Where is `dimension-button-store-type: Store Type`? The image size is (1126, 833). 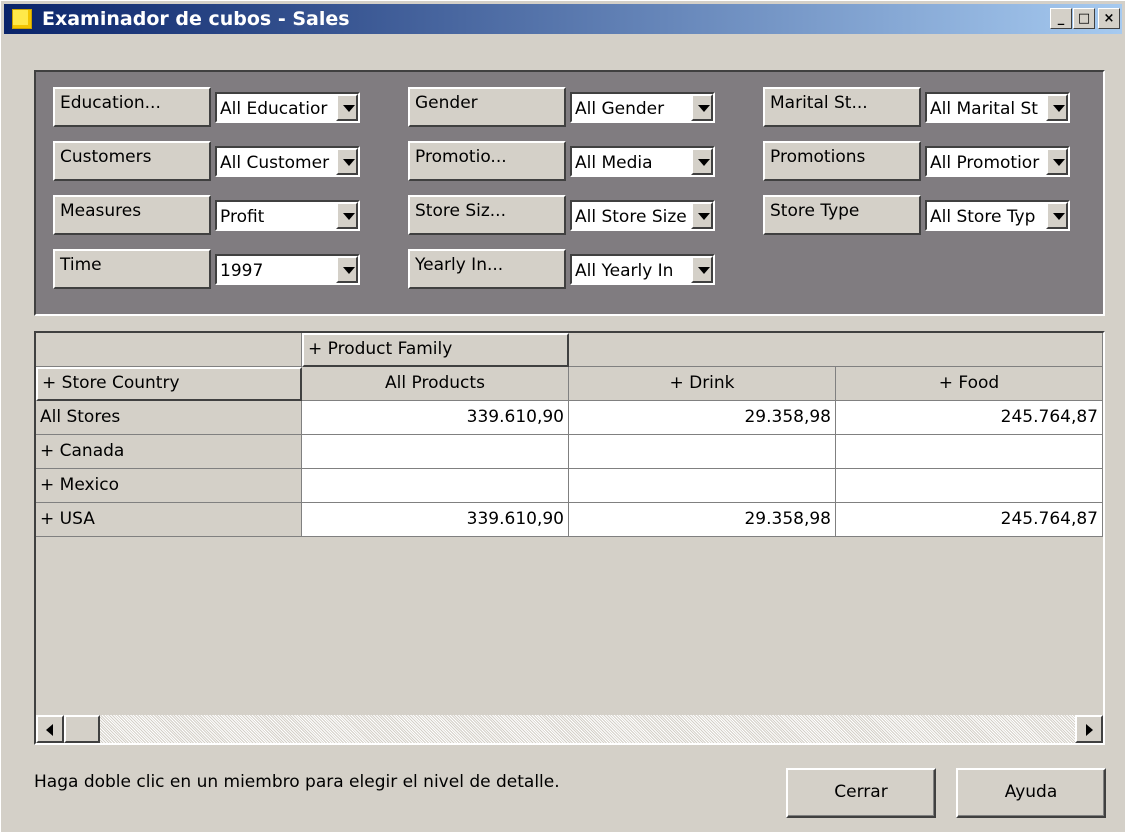
dimension-button-store-type: Store Type is located at coordinates (842, 215).